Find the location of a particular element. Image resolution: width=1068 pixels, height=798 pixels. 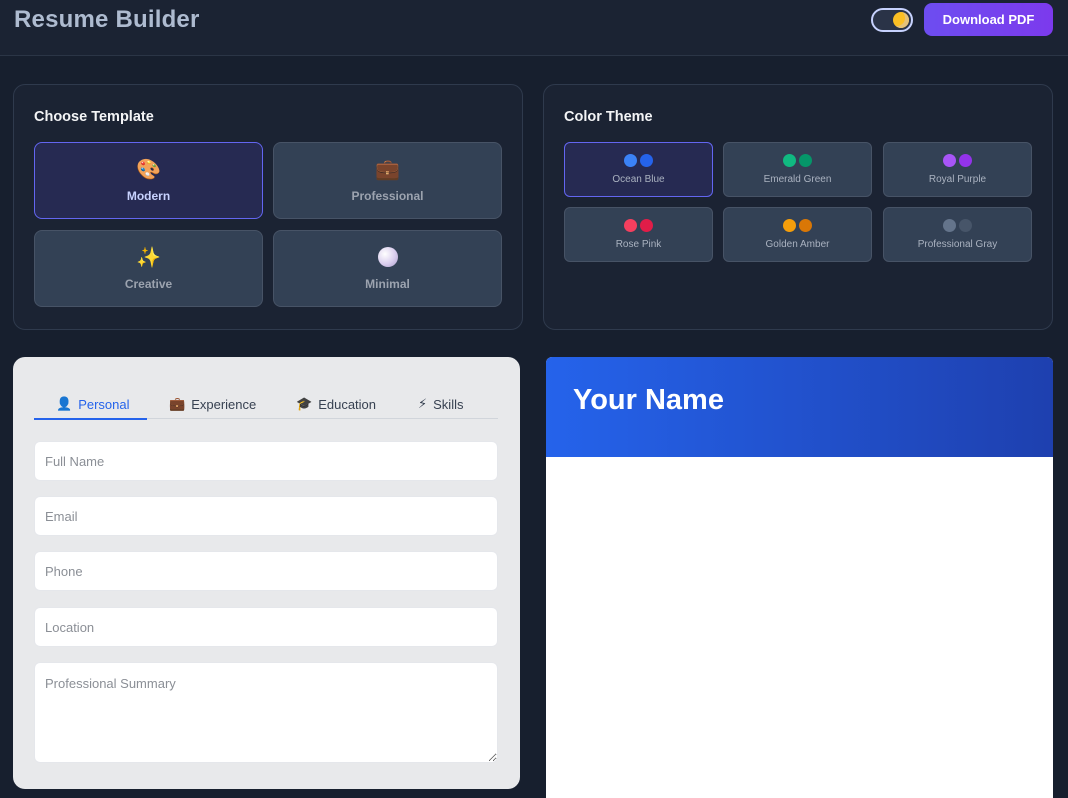

preview-header: Your Name is located at coordinates (799, 407).